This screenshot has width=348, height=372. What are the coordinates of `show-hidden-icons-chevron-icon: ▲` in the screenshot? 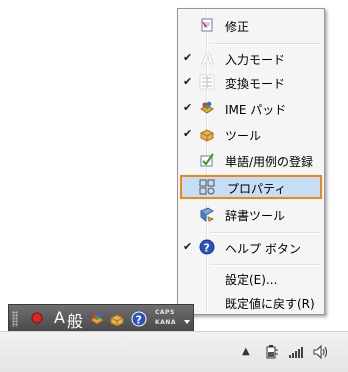 It's located at (250, 354).